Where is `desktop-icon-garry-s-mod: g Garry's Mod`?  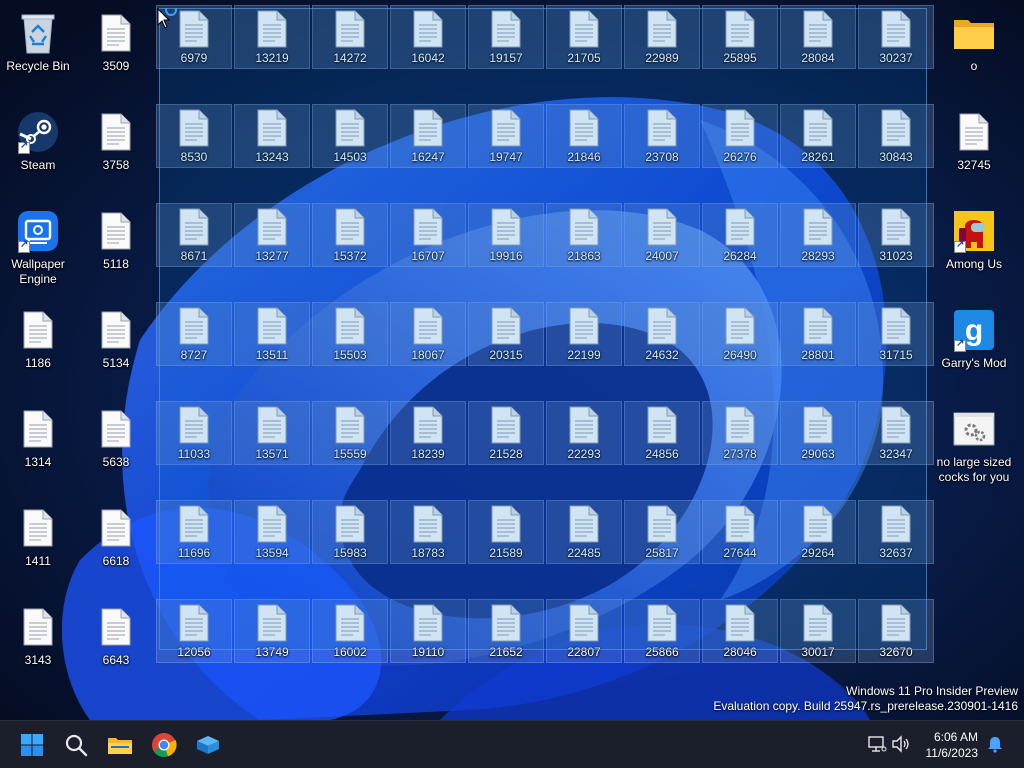 desktop-icon-garry-s-mod: g Garry's Mod is located at coordinates (974, 348).